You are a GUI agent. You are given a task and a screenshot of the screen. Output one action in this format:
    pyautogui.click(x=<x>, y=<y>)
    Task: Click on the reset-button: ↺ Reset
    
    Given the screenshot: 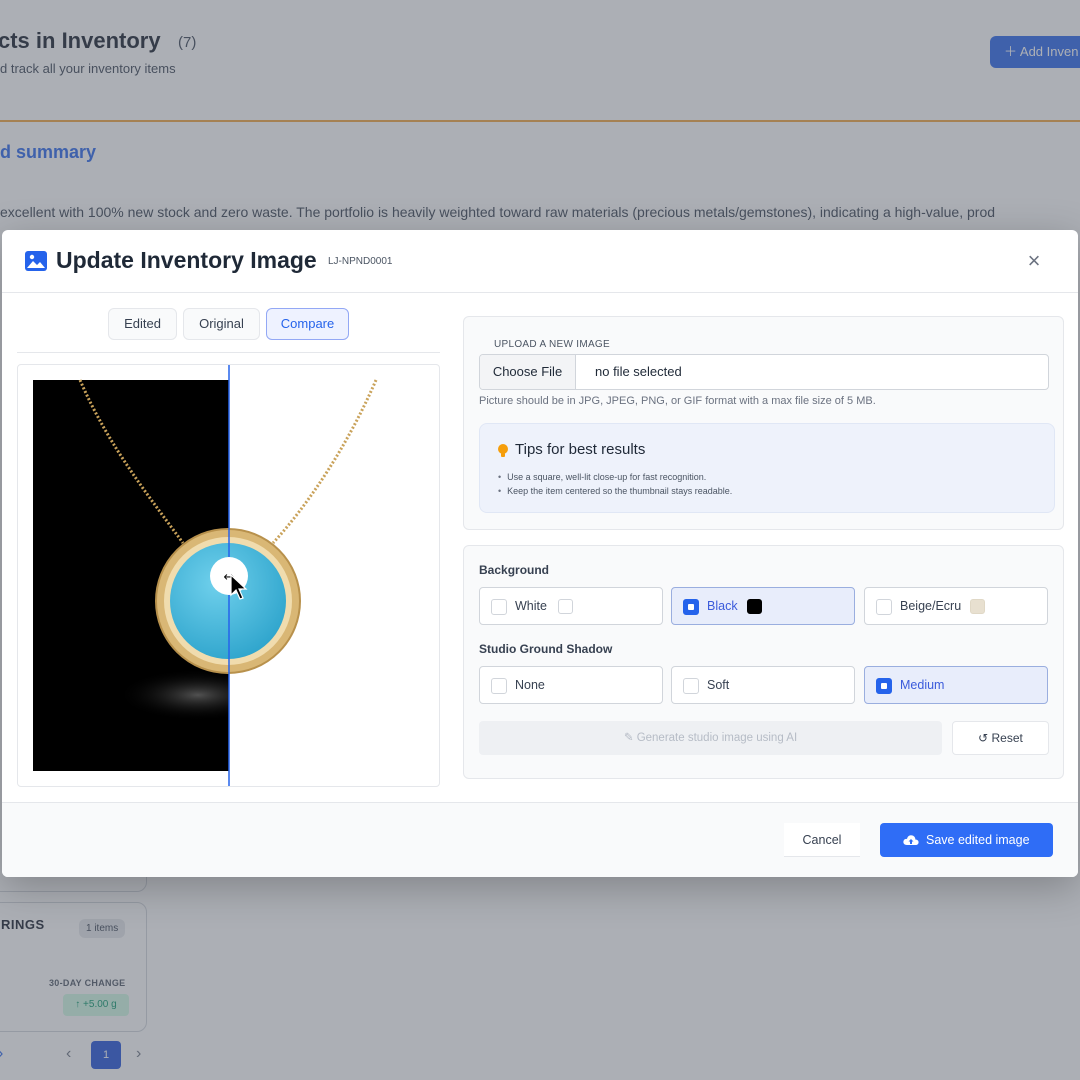 What is the action you would take?
    pyautogui.click(x=1000, y=738)
    